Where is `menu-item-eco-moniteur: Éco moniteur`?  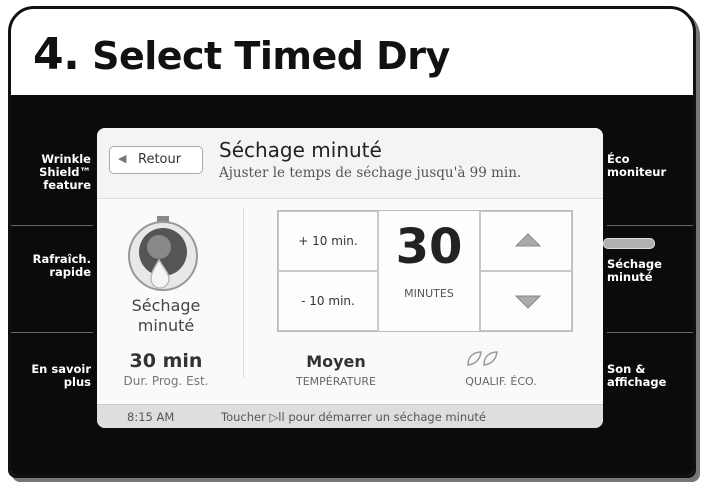
menu-item-eco-moniteur: Éco moniteur is located at coordinates (647, 166).